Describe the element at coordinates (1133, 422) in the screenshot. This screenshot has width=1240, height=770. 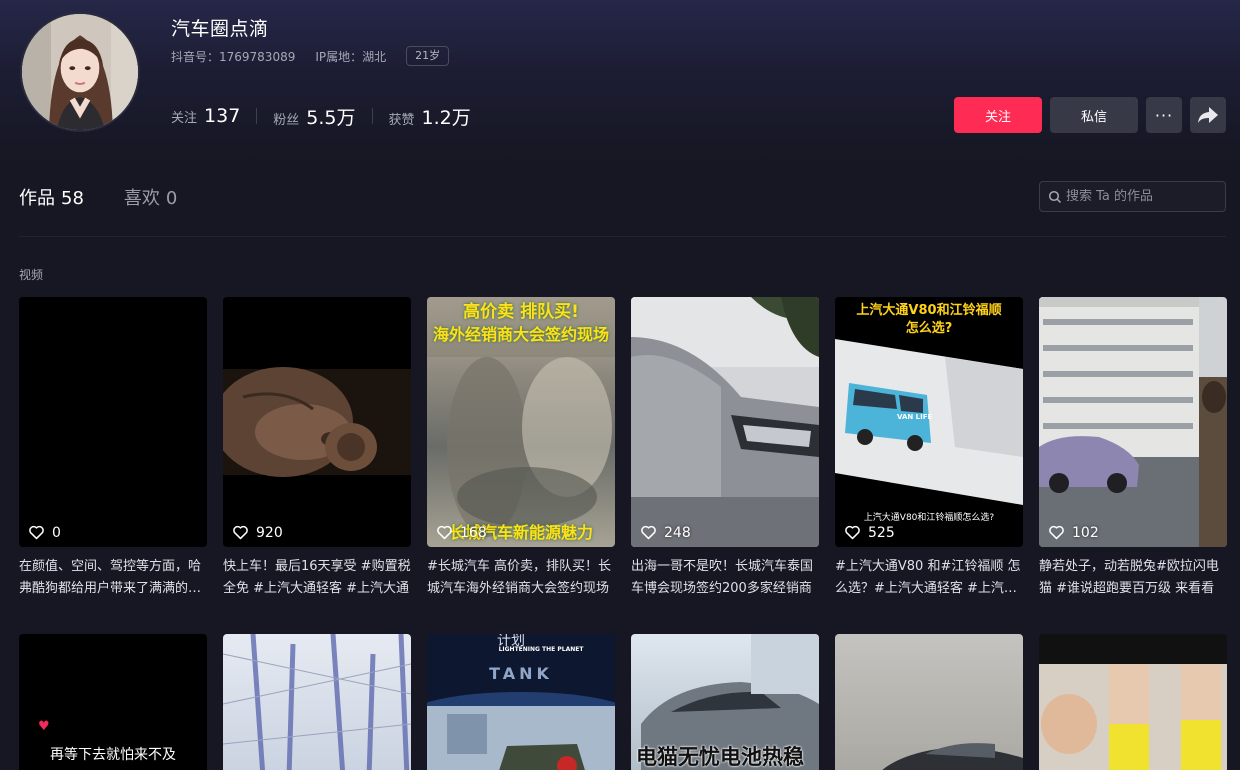
I see `video-thumbnail: 102` at that location.